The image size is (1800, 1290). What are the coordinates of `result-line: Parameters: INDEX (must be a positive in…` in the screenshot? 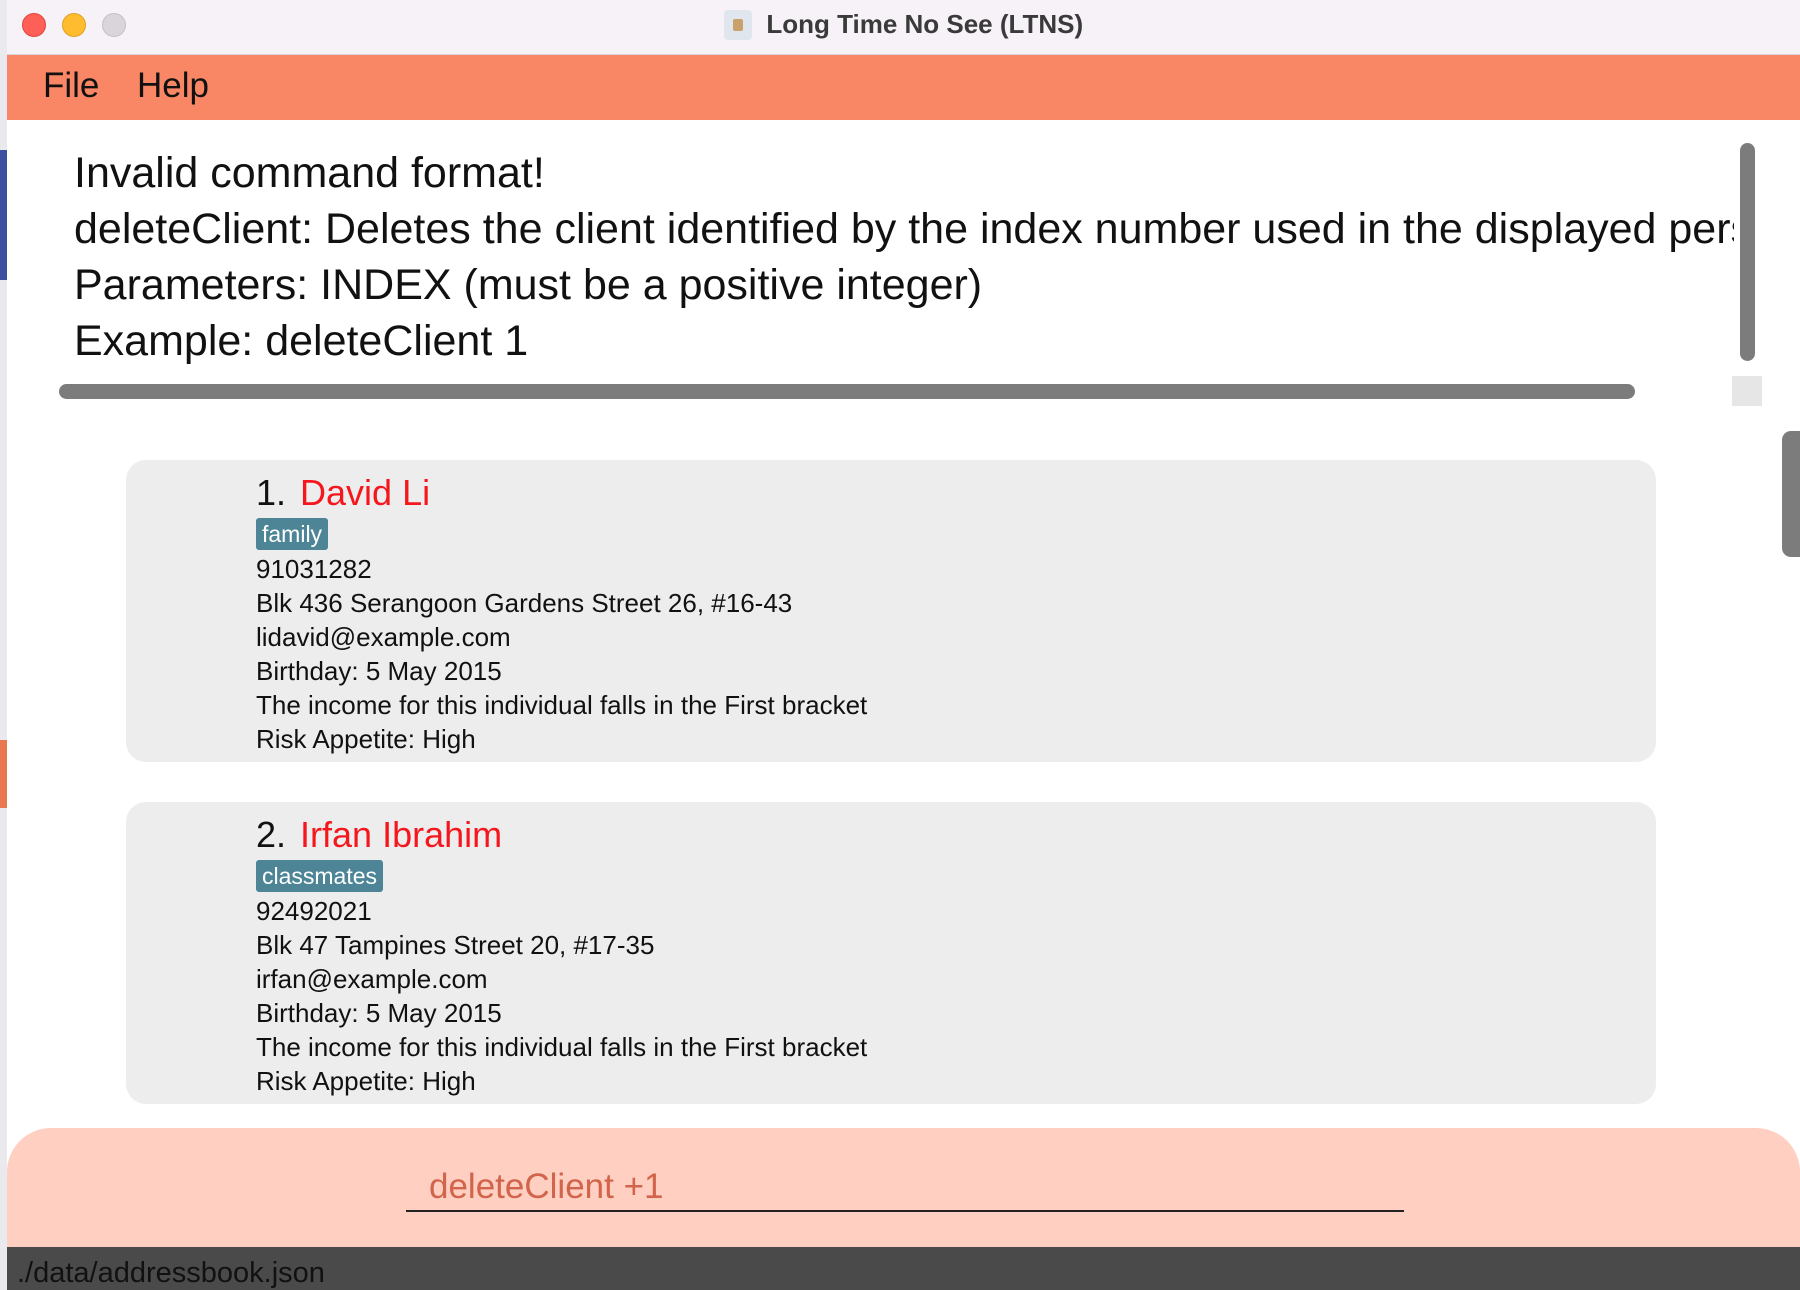 It's located at (528, 285).